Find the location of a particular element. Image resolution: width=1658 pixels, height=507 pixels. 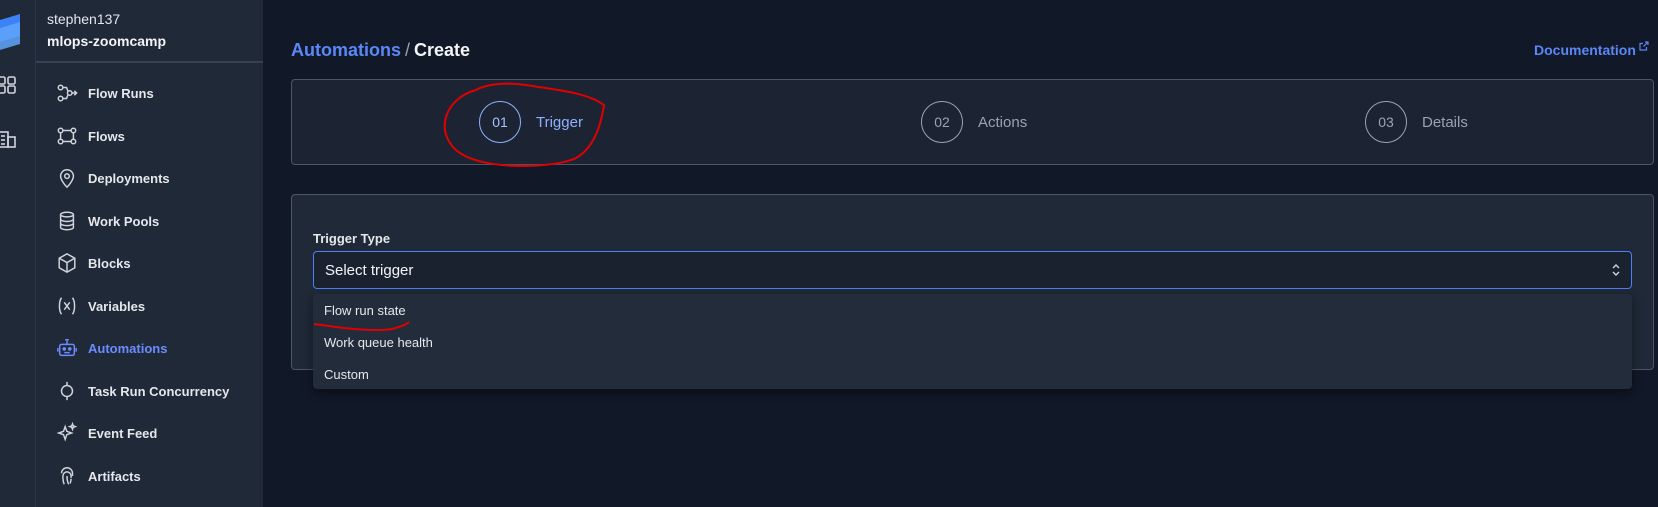

step-actions: 02 Actions is located at coordinates (974, 122).